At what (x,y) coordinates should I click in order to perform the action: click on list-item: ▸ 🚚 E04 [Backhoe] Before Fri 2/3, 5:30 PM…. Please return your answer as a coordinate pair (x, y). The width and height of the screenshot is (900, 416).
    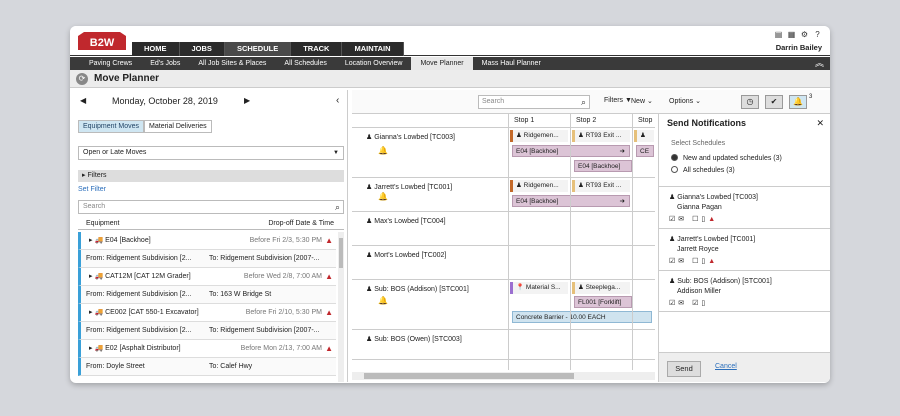
    Looking at the image, I should click on (207, 241).